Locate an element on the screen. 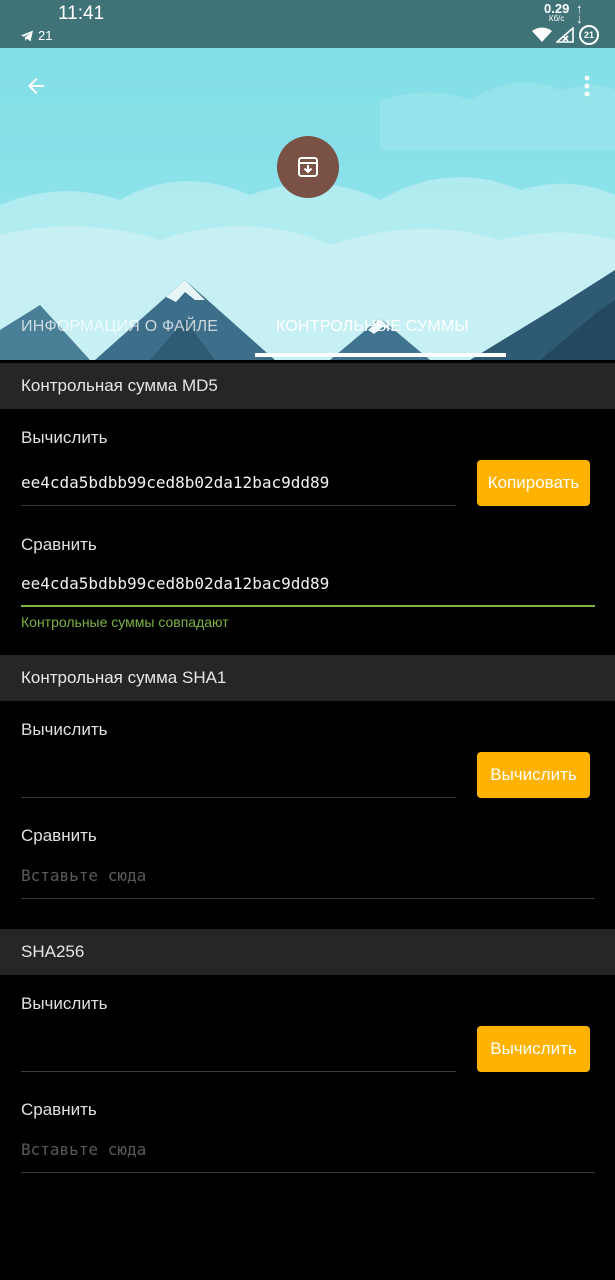 This screenshot has height=1280, width=615. sha1-compare-label: Сравнить is located at coordinates (59, 835).